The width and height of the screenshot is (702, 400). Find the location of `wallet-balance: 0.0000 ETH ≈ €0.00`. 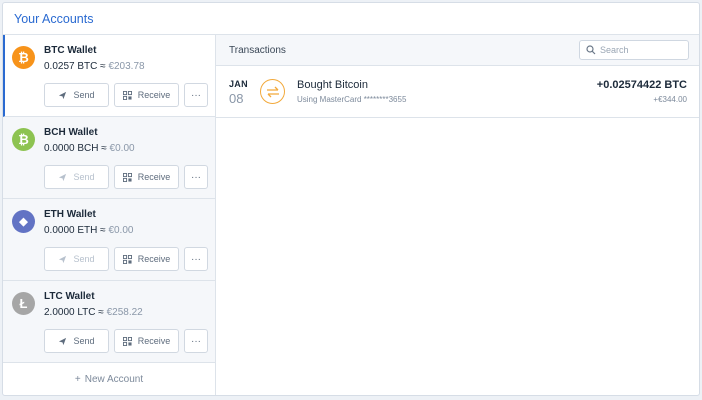

wallet-balance: 0.0000 ETH ≈ €0.00 is located at coordinates (89, 230).